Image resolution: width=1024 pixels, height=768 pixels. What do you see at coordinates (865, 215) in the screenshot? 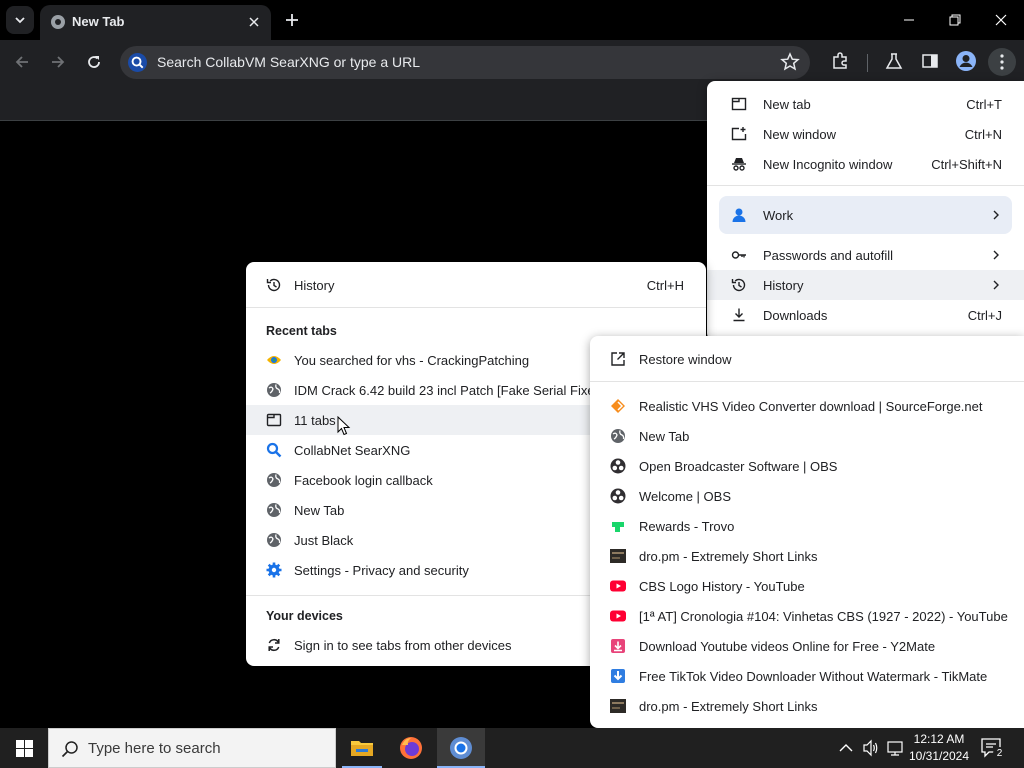
I see `menu-item-profile-work: Work` at bounding box center [865, 215].